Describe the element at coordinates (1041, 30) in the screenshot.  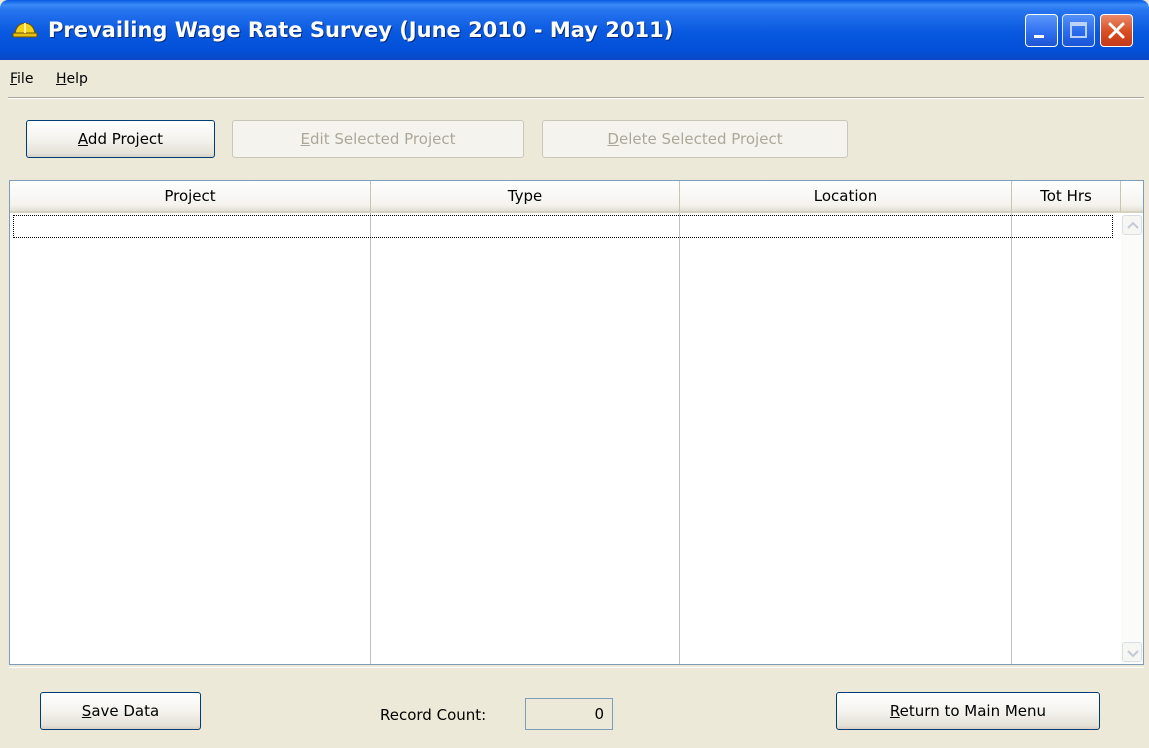
I see `minimize-button` at that location.